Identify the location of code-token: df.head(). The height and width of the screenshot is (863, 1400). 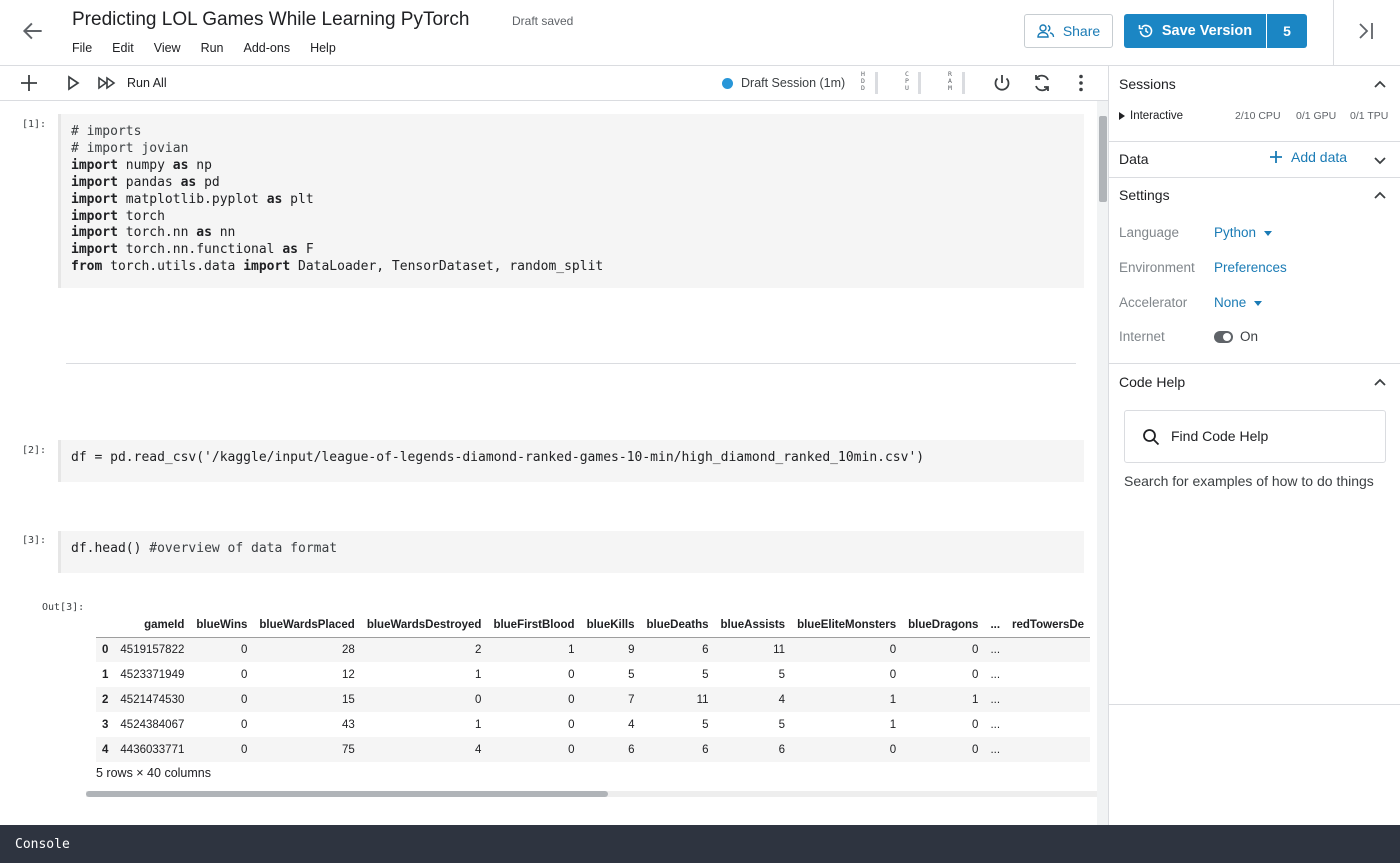
(110, 548).